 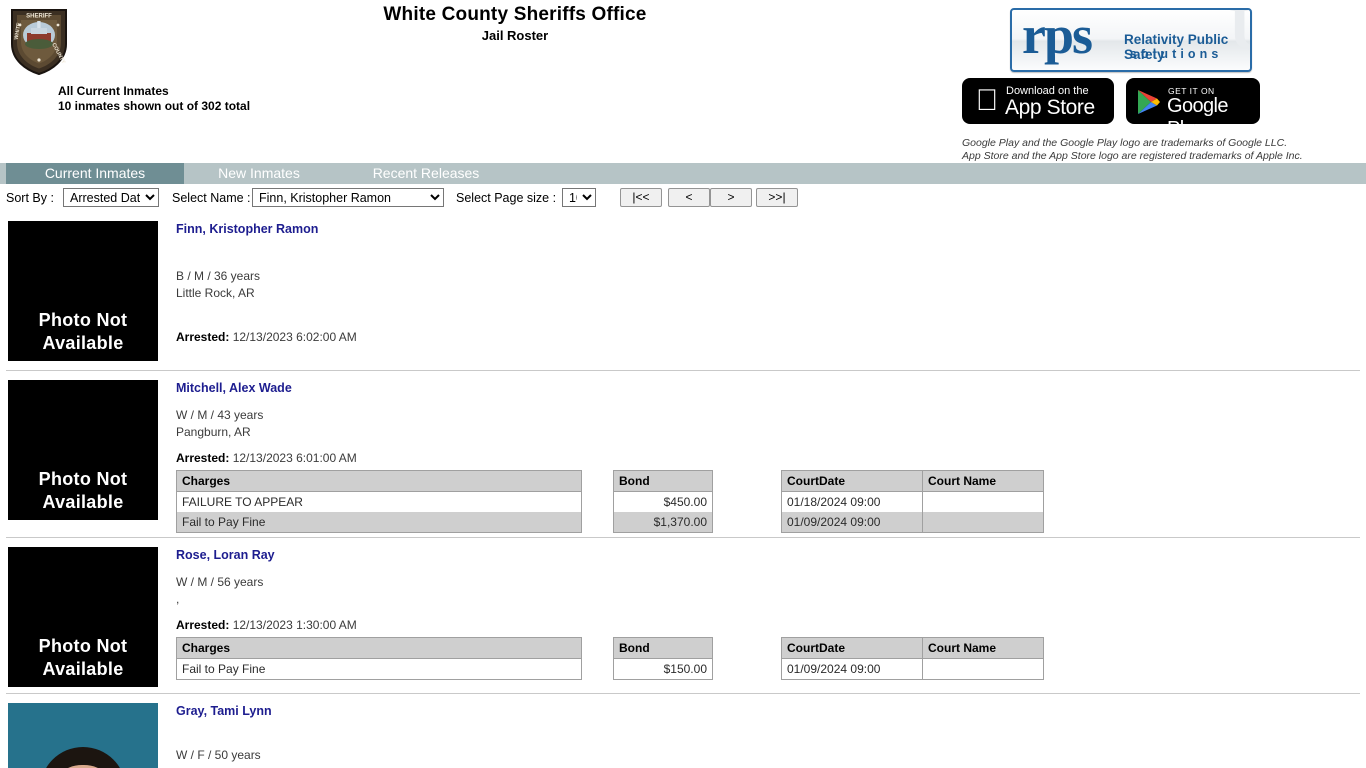 What do you see at coordinates (426, 173) in the screenshot?
I see `tab-recent-releases: Recent Releases` at bounding box center [426, 173].